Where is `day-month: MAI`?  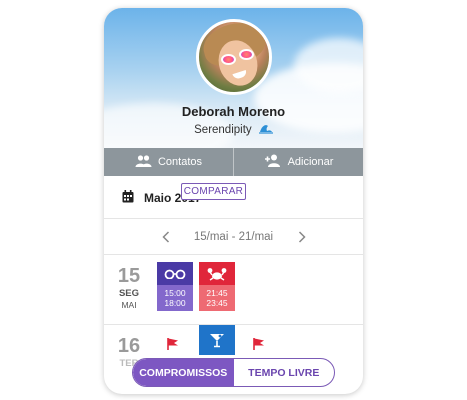 day-month: MAI is located at coordinates (129, 305).